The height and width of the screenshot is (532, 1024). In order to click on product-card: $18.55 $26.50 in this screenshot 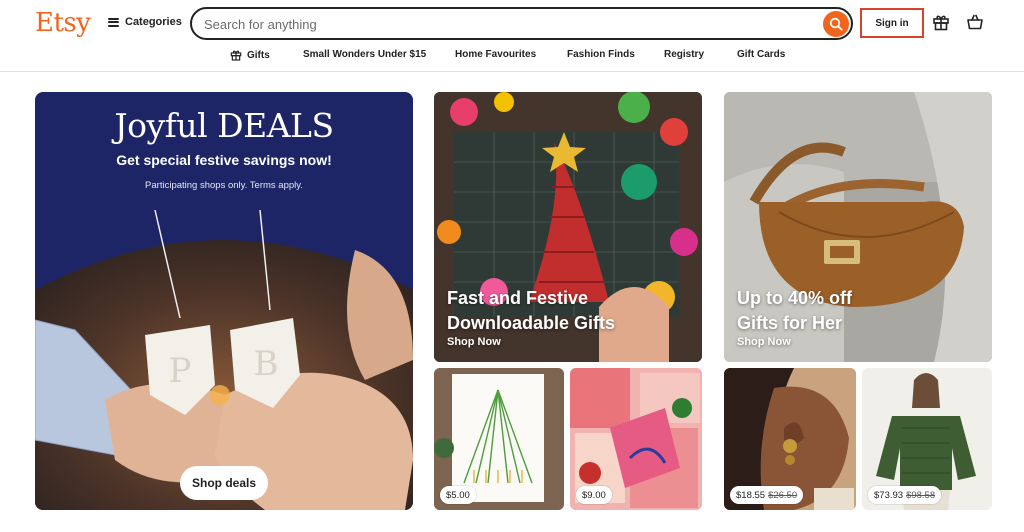, I will do `click(790, 439)`.